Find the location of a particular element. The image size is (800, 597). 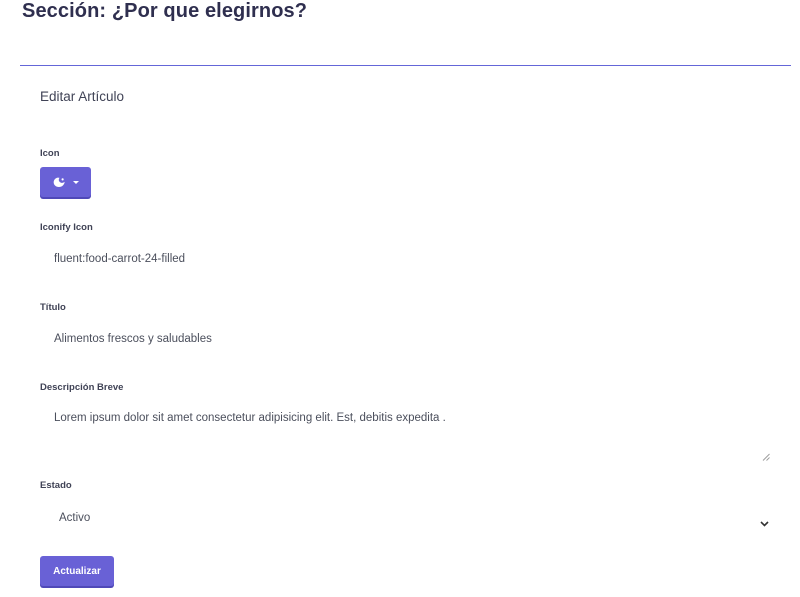

chevron-down-icon is located at coordinates (764, 523).